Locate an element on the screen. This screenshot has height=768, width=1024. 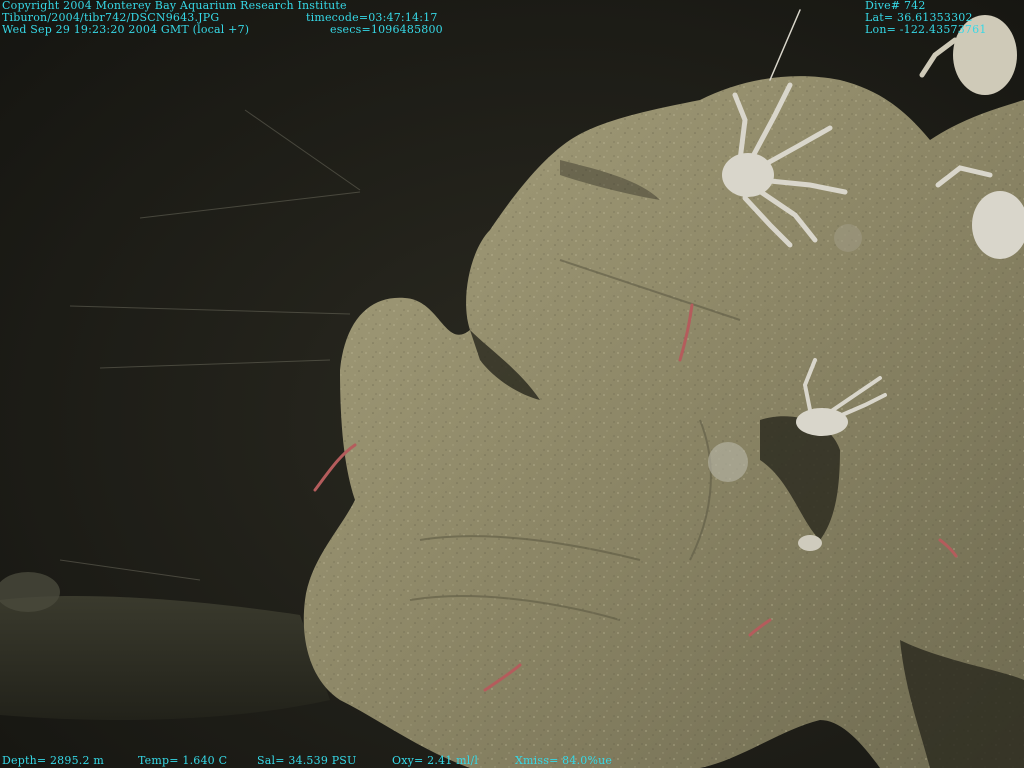
overlay-lat: Lat= 36.61353302 is located at coordinates (919, 17).